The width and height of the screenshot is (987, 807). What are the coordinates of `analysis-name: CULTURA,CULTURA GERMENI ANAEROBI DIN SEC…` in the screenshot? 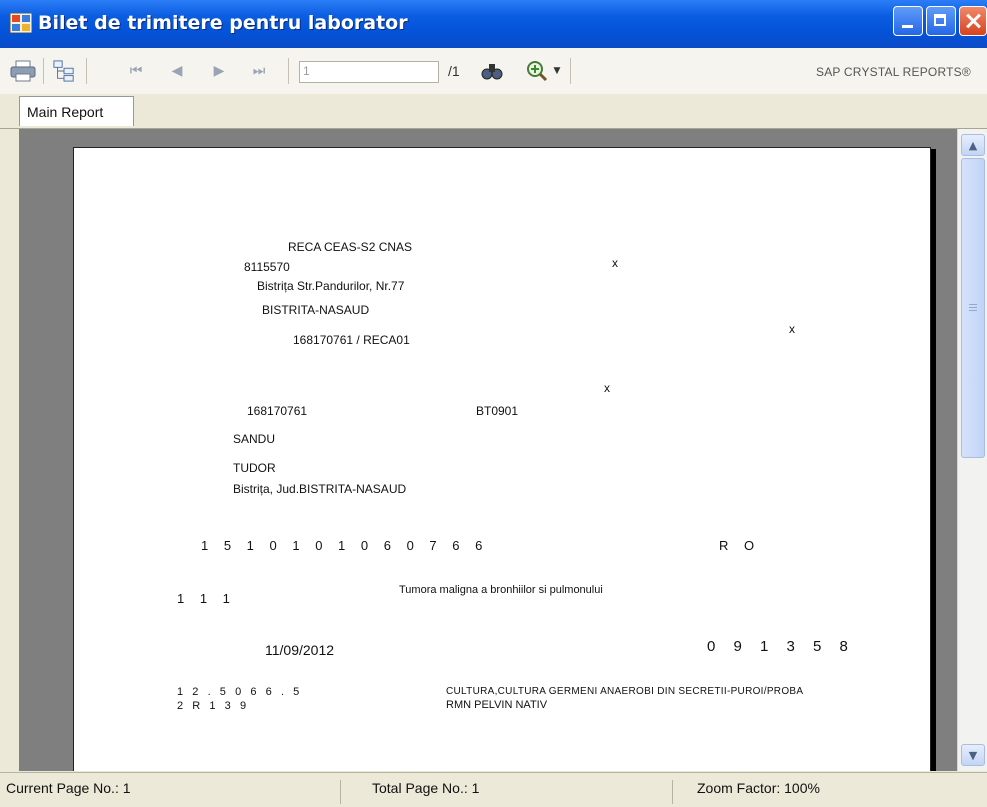 It's located at (625, 691).